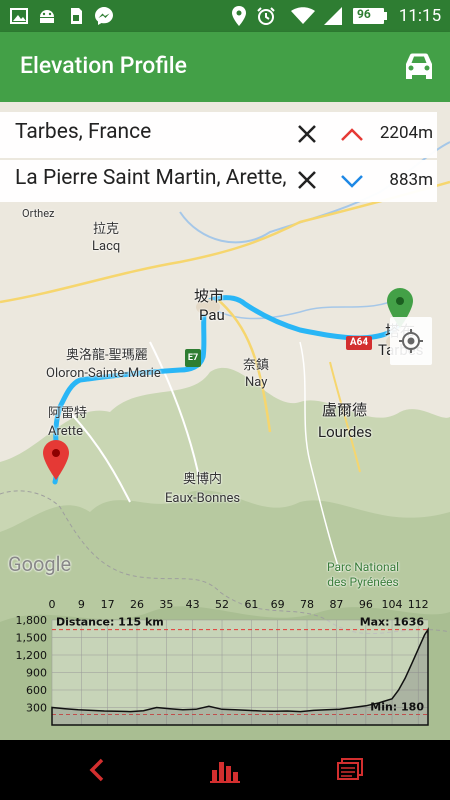 Image resolution: width=450 pixels, height=800 pixels. What do you see at coordinates (209, 296) in the screenshot?
I see `map-label-pau-cn: 坡市` at bounding box center [209, 296].